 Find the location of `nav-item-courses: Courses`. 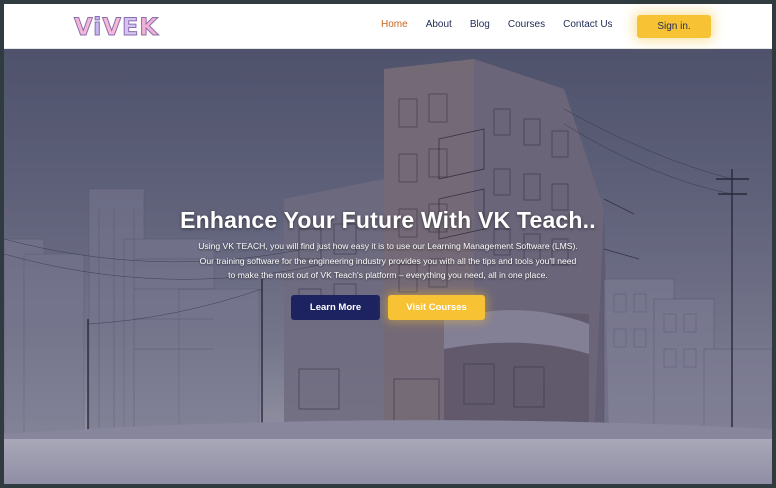

nav-item-courses: Courses is located at coordinates (526, 24).